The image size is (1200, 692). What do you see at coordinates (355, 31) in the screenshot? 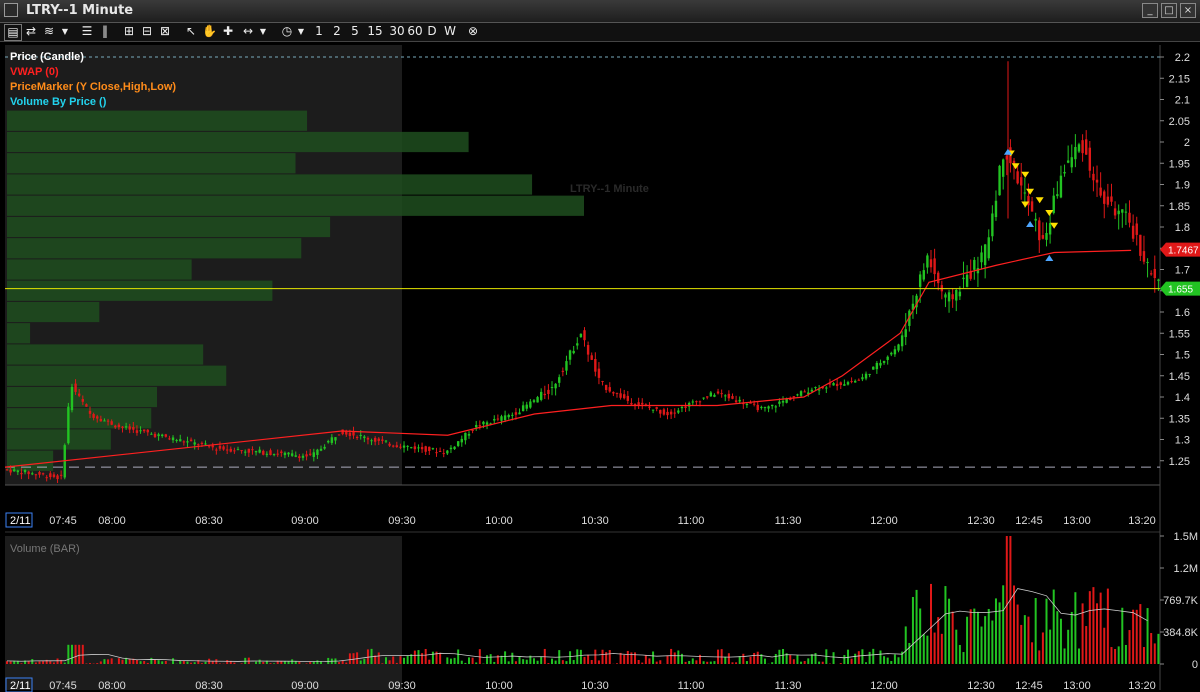
I see `interval-5: 5` at bounding box center [355, 31].